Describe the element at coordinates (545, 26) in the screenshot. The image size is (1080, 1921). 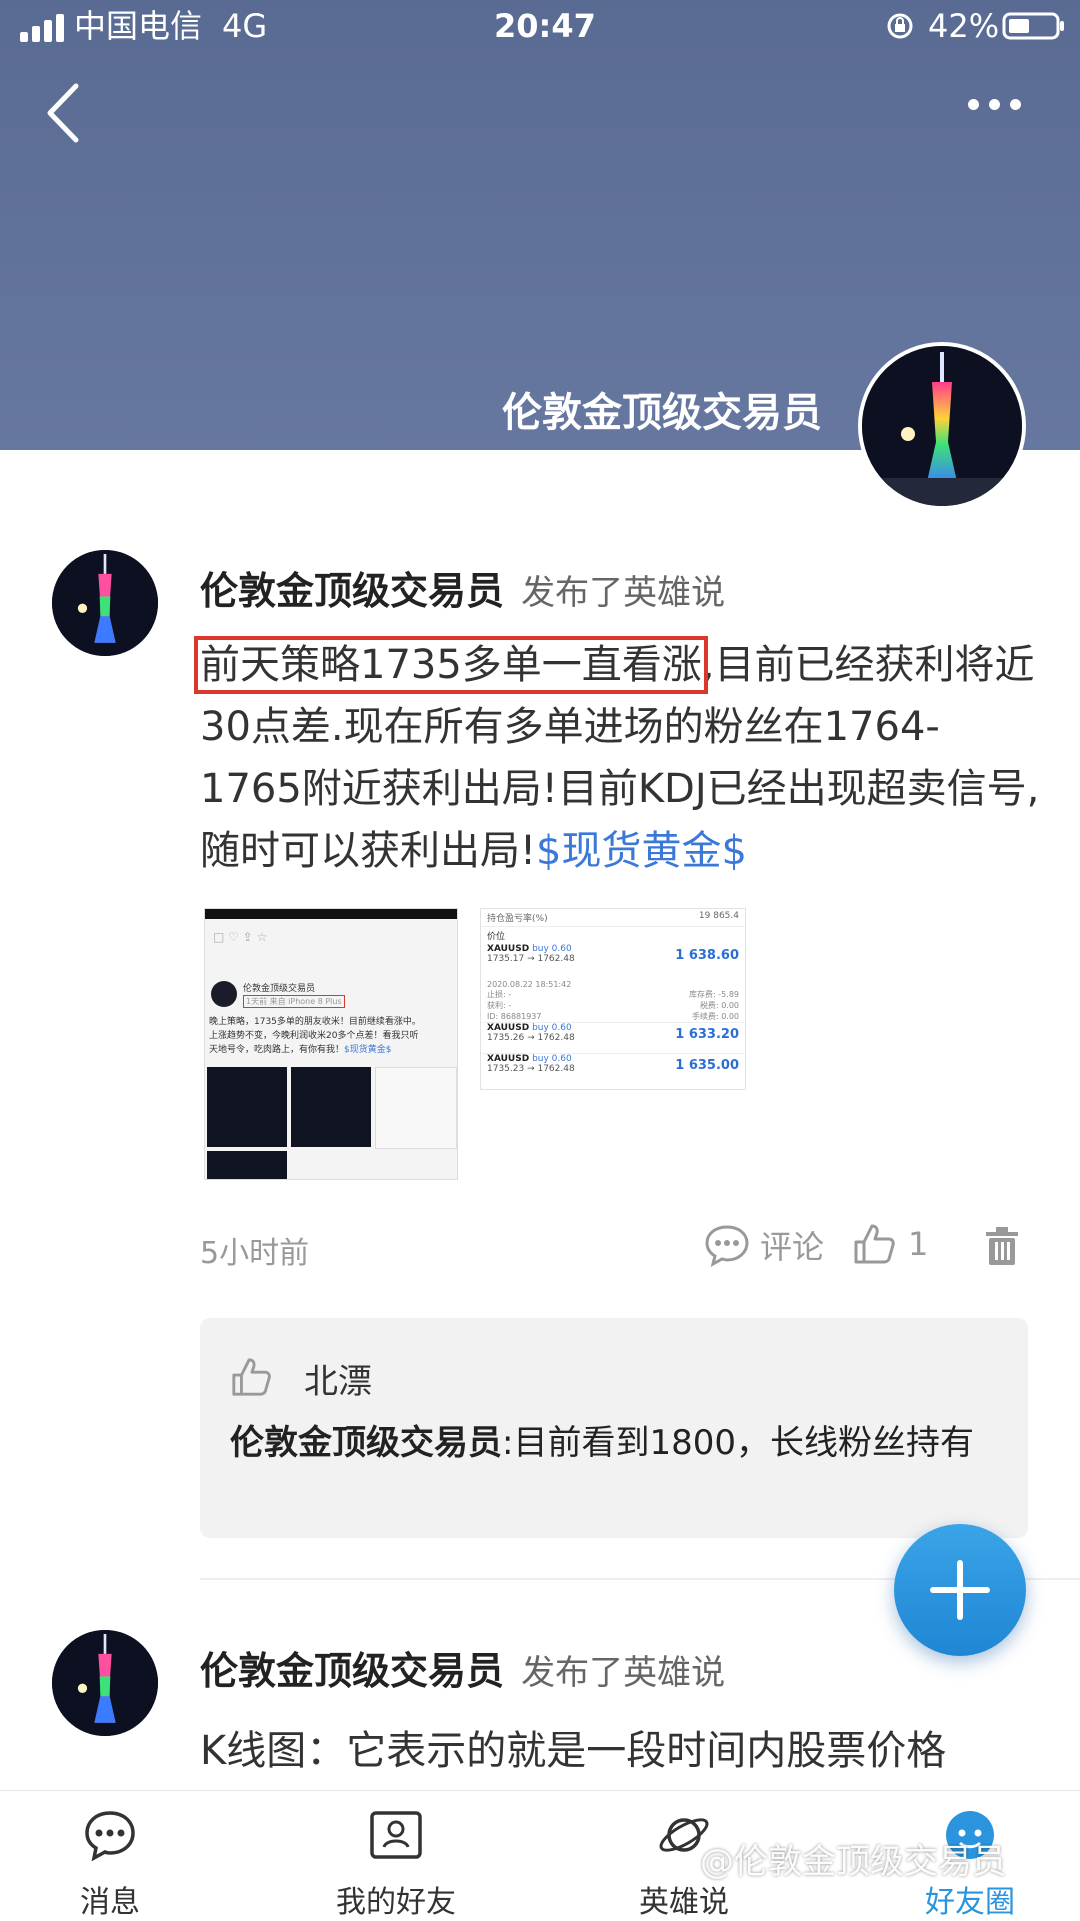
I see `status-time: 20:47` at that location.